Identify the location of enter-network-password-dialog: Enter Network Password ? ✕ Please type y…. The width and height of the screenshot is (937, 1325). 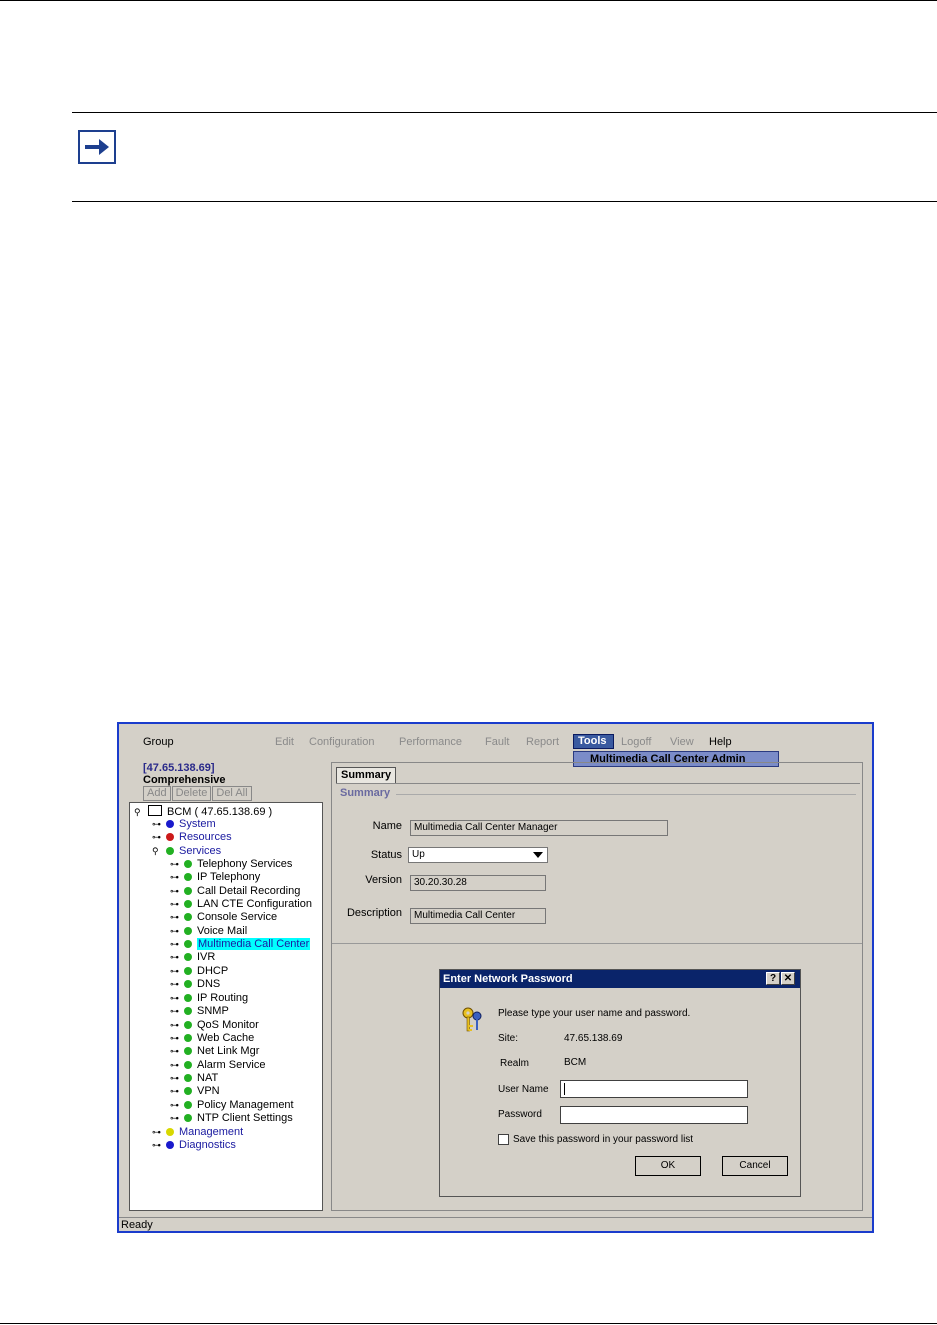
(620, 1083).